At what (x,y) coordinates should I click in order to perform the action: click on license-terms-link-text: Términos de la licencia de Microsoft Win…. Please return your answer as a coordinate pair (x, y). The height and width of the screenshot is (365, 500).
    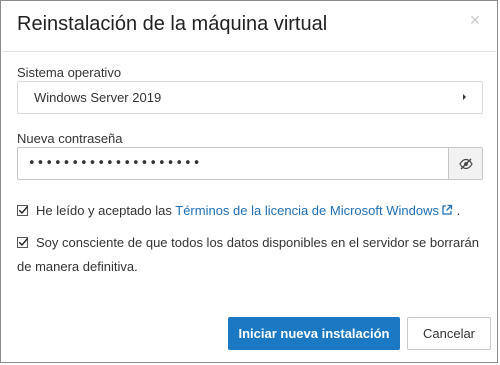
    Looking at the image, I should click on (307, 210).